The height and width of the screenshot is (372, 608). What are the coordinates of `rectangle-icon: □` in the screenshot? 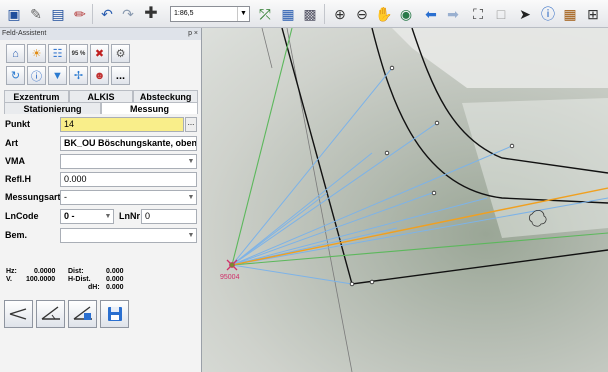 It's located at (501, 14).